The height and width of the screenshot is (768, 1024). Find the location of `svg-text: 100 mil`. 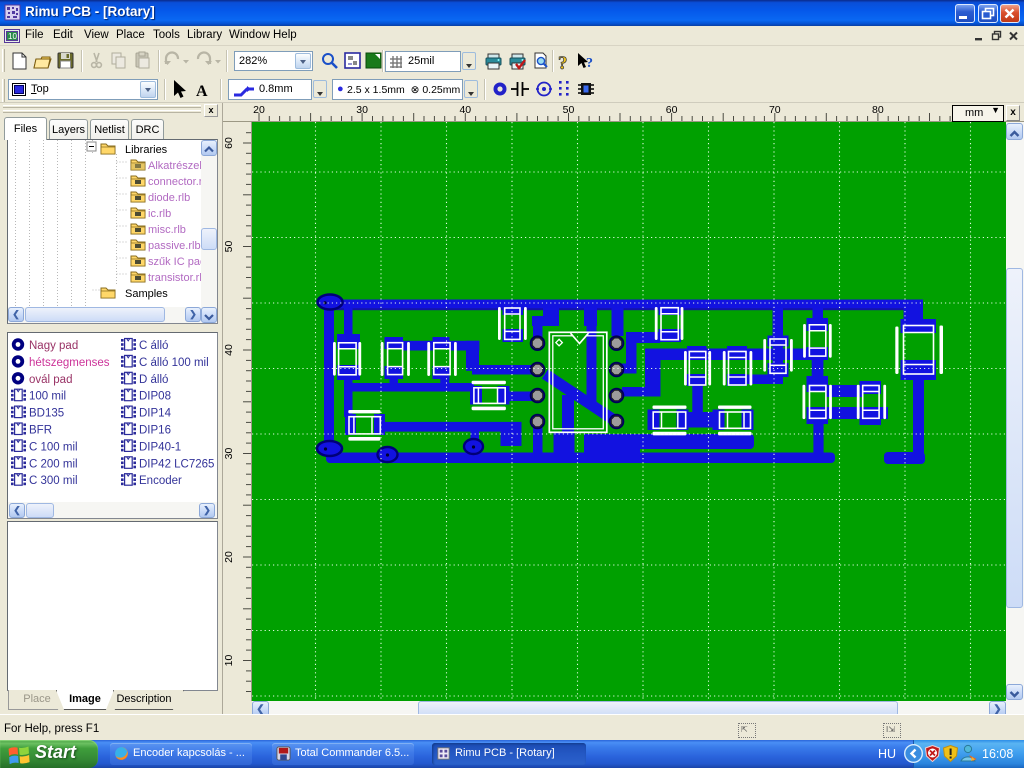

svg-text: 100 mil is located at coordinates (47, 397).